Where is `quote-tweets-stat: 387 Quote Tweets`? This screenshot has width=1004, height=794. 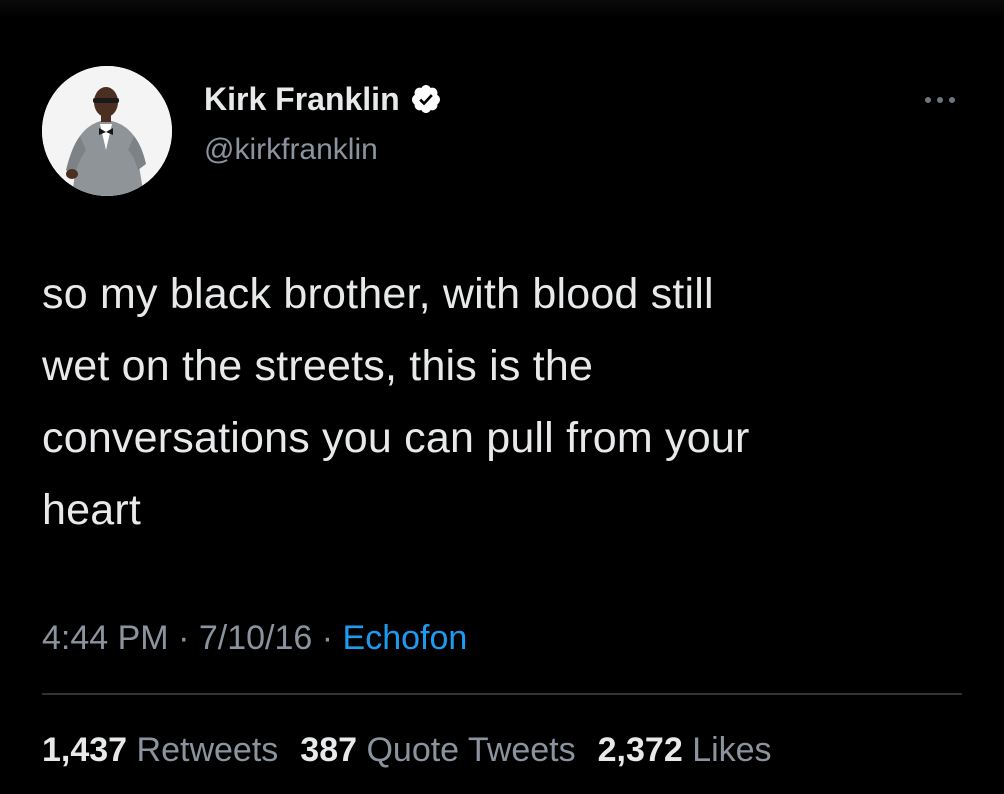
quote-tweets-stat: 387 Quote Tweets is located at coordinates (437, 750).